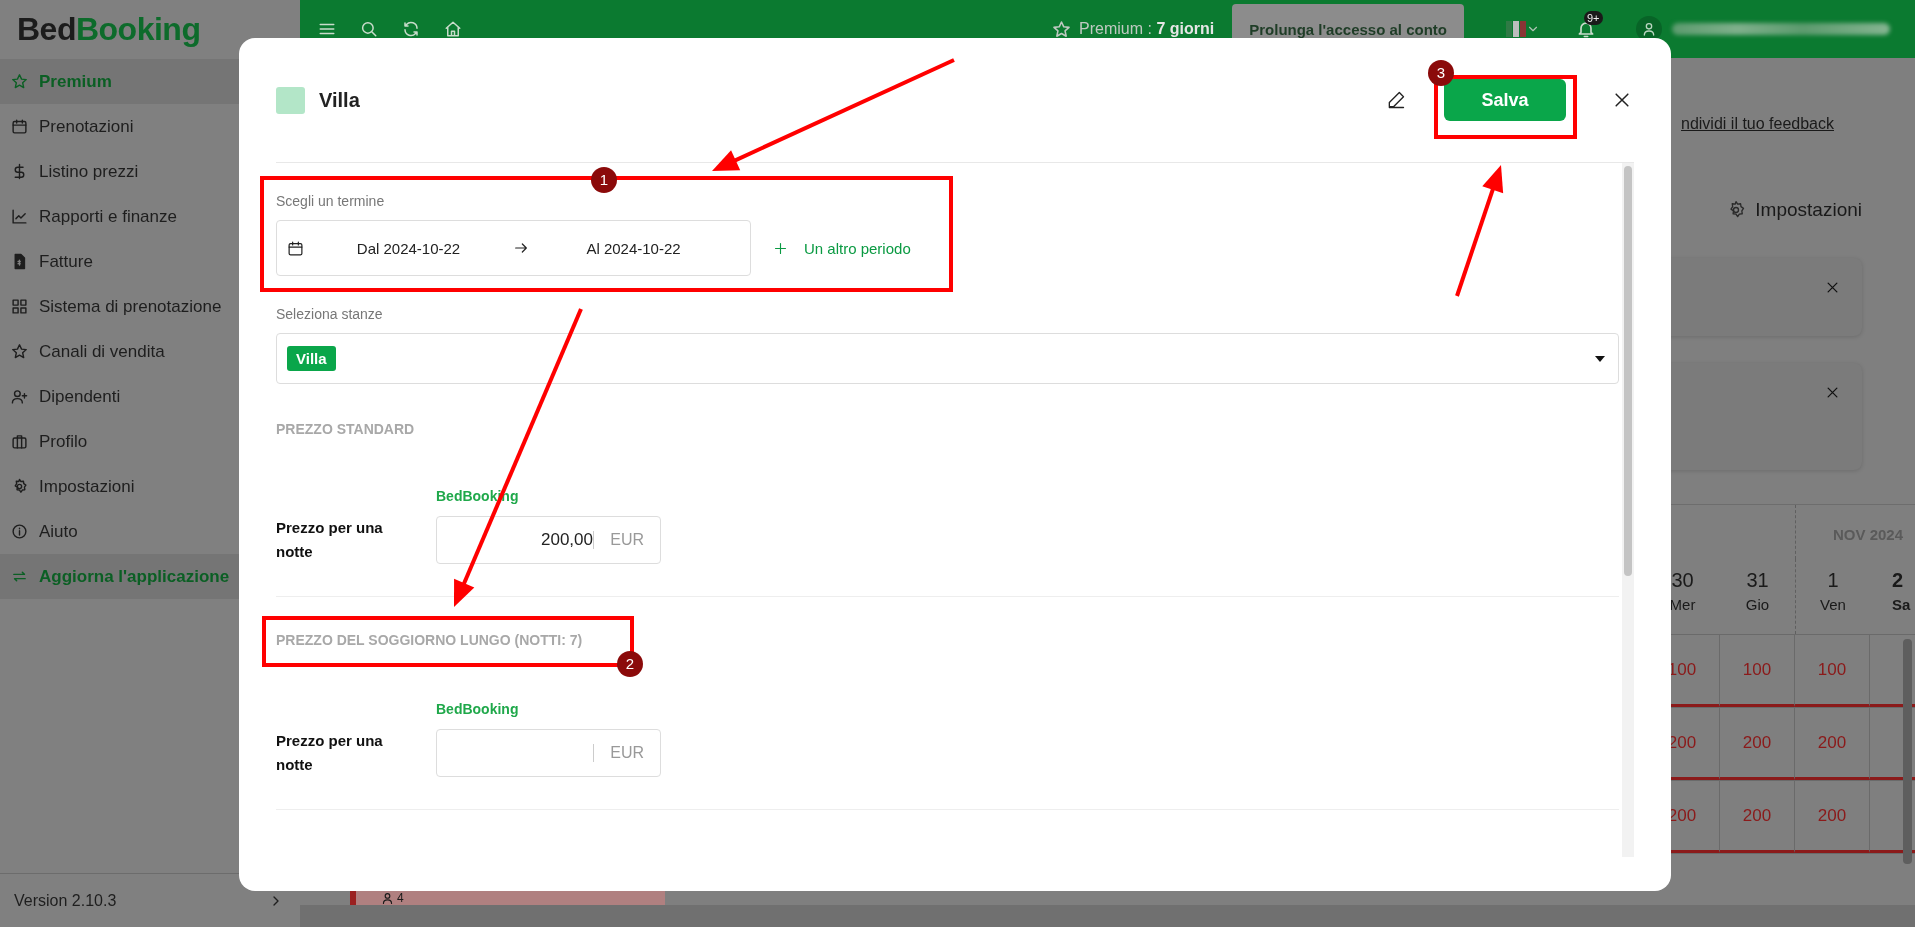 The width and height of the screenshot is (1915, 927). I want to click on step-badge: 1, so click(604, 180).